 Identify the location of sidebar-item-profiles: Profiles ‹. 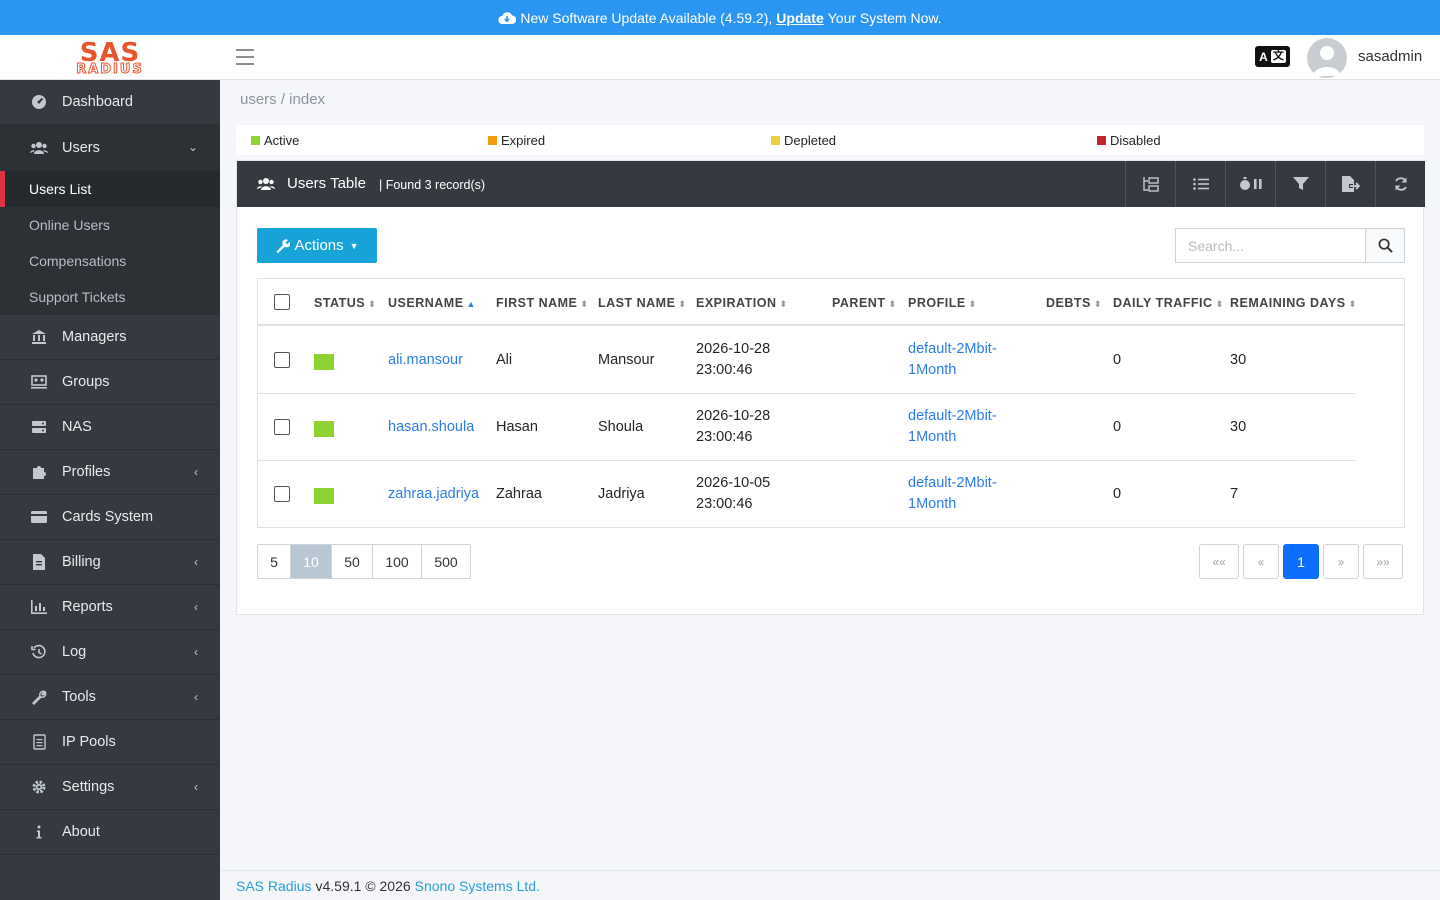
(110, 472).